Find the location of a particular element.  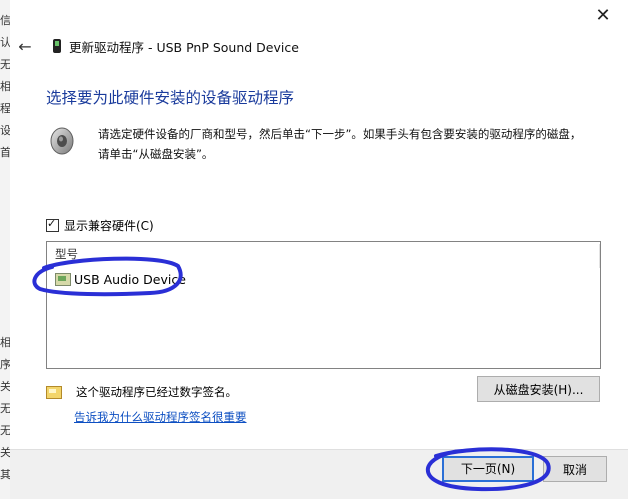

background-fragment: 设 is located at coordinates (5, 130).